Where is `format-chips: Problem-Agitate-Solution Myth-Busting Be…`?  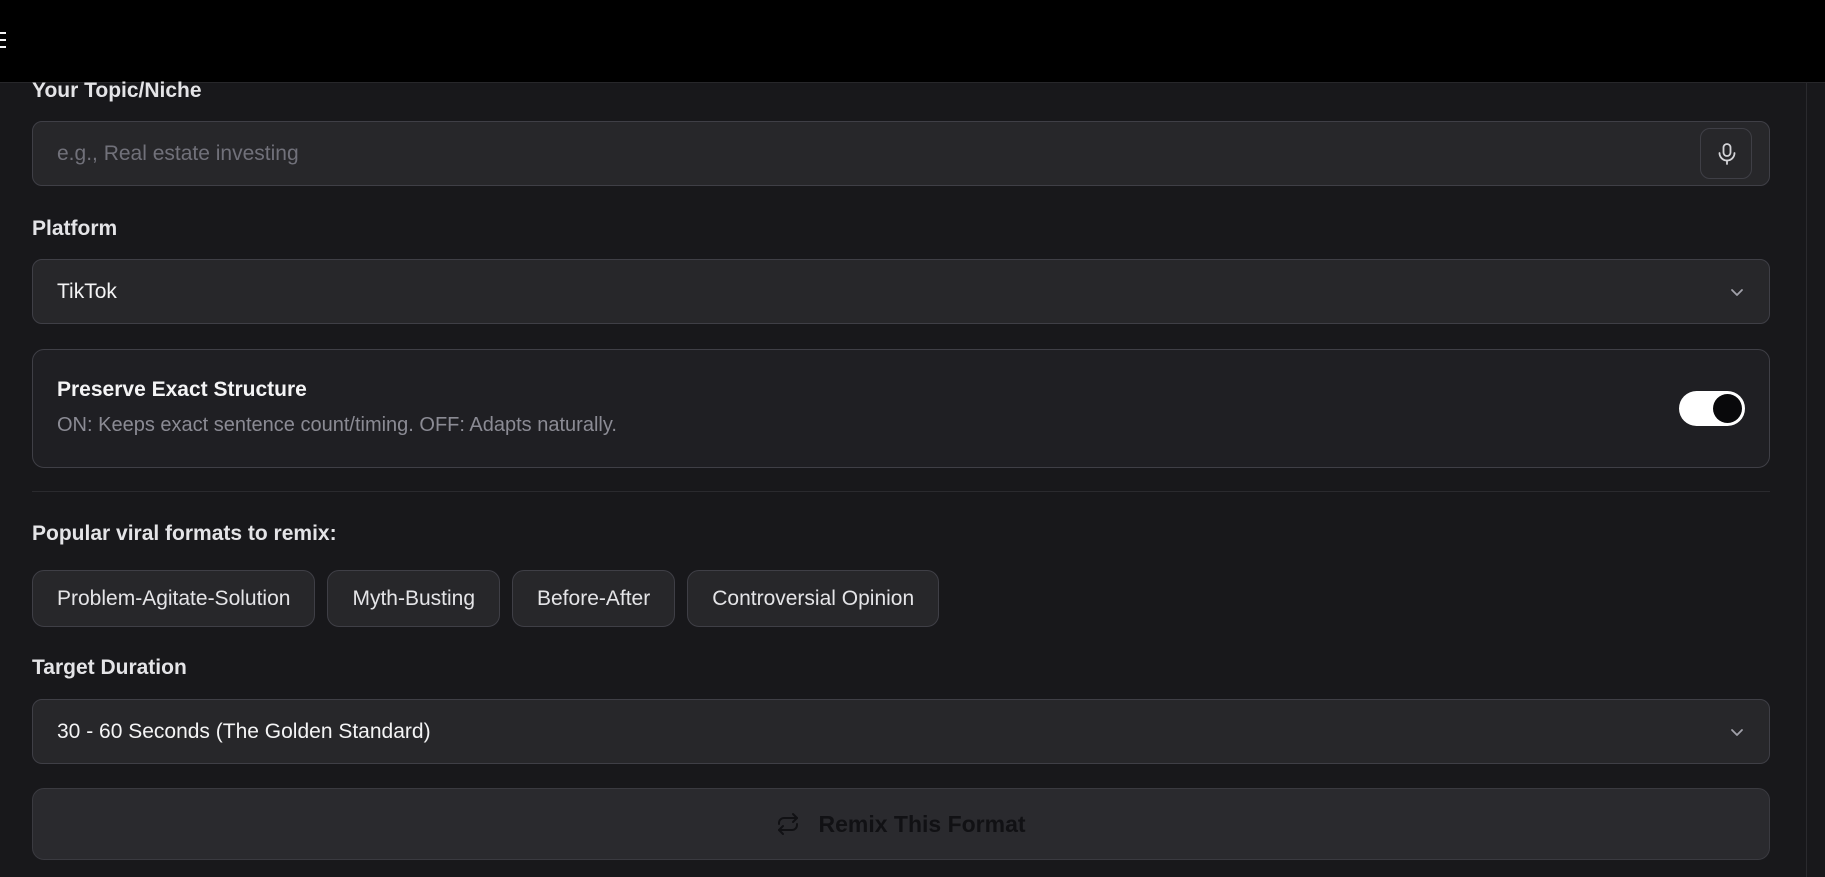 format-chips: Problem-Agitate-Solution Myth-Busting Be… is located at coordinates (486, 598).